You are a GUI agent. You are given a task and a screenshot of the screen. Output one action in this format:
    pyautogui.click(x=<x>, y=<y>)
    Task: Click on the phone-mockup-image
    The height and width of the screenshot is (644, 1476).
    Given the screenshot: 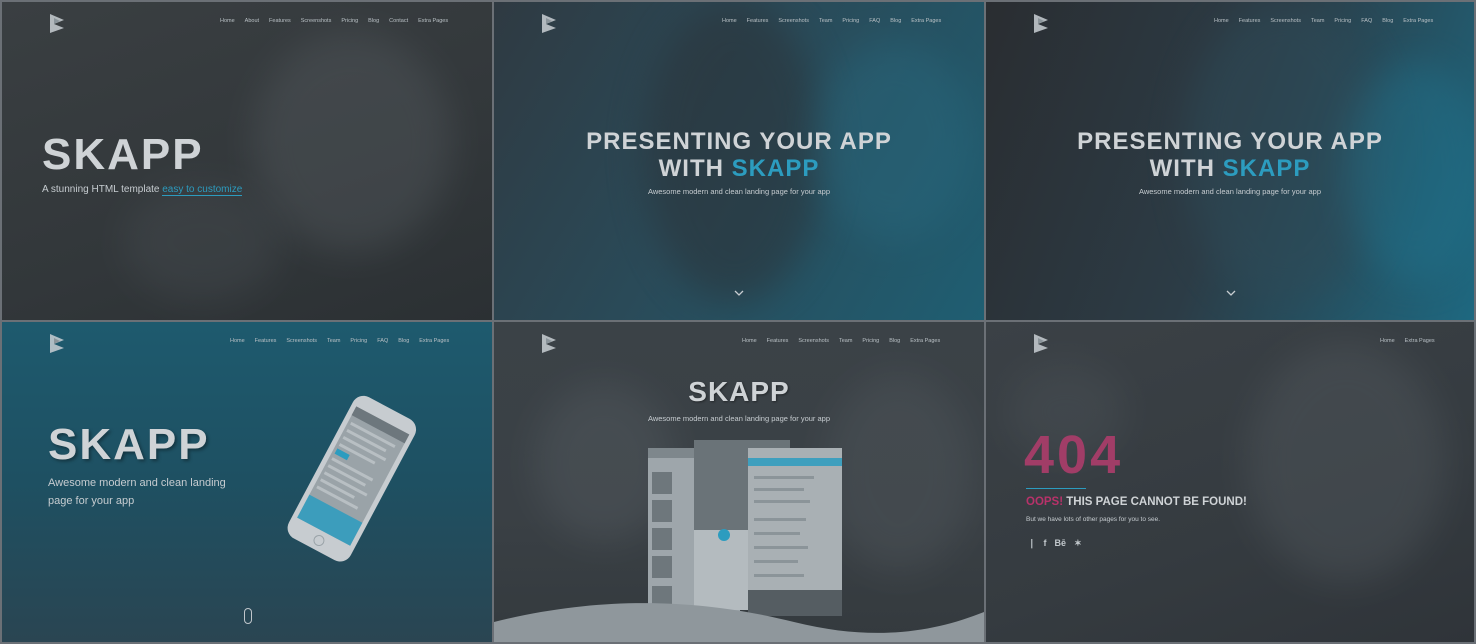 What is the action you would take?
    pyautogui.click(x=352, y=478)
    